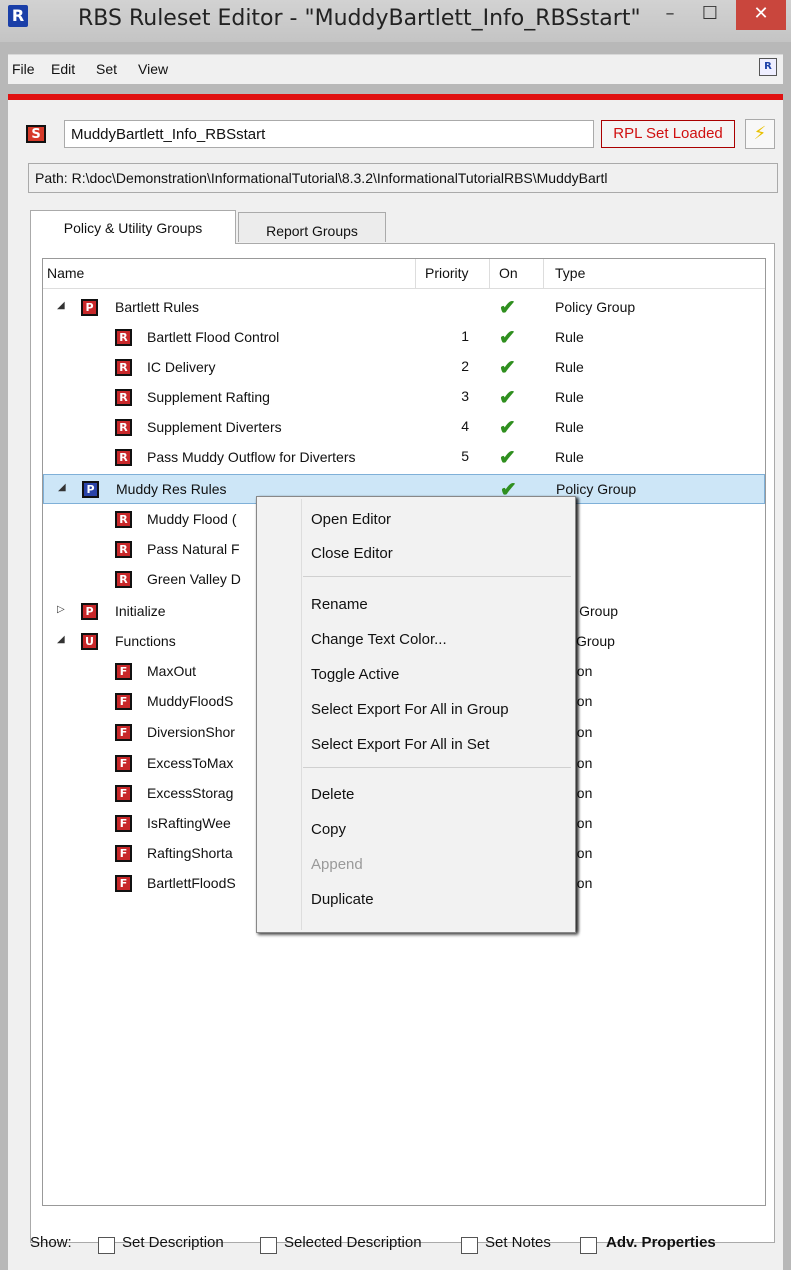 Image resolution: width=791 pixels, height=1270 pixels. I want to click on row-name: ExcessToMax, so click(190, 763).